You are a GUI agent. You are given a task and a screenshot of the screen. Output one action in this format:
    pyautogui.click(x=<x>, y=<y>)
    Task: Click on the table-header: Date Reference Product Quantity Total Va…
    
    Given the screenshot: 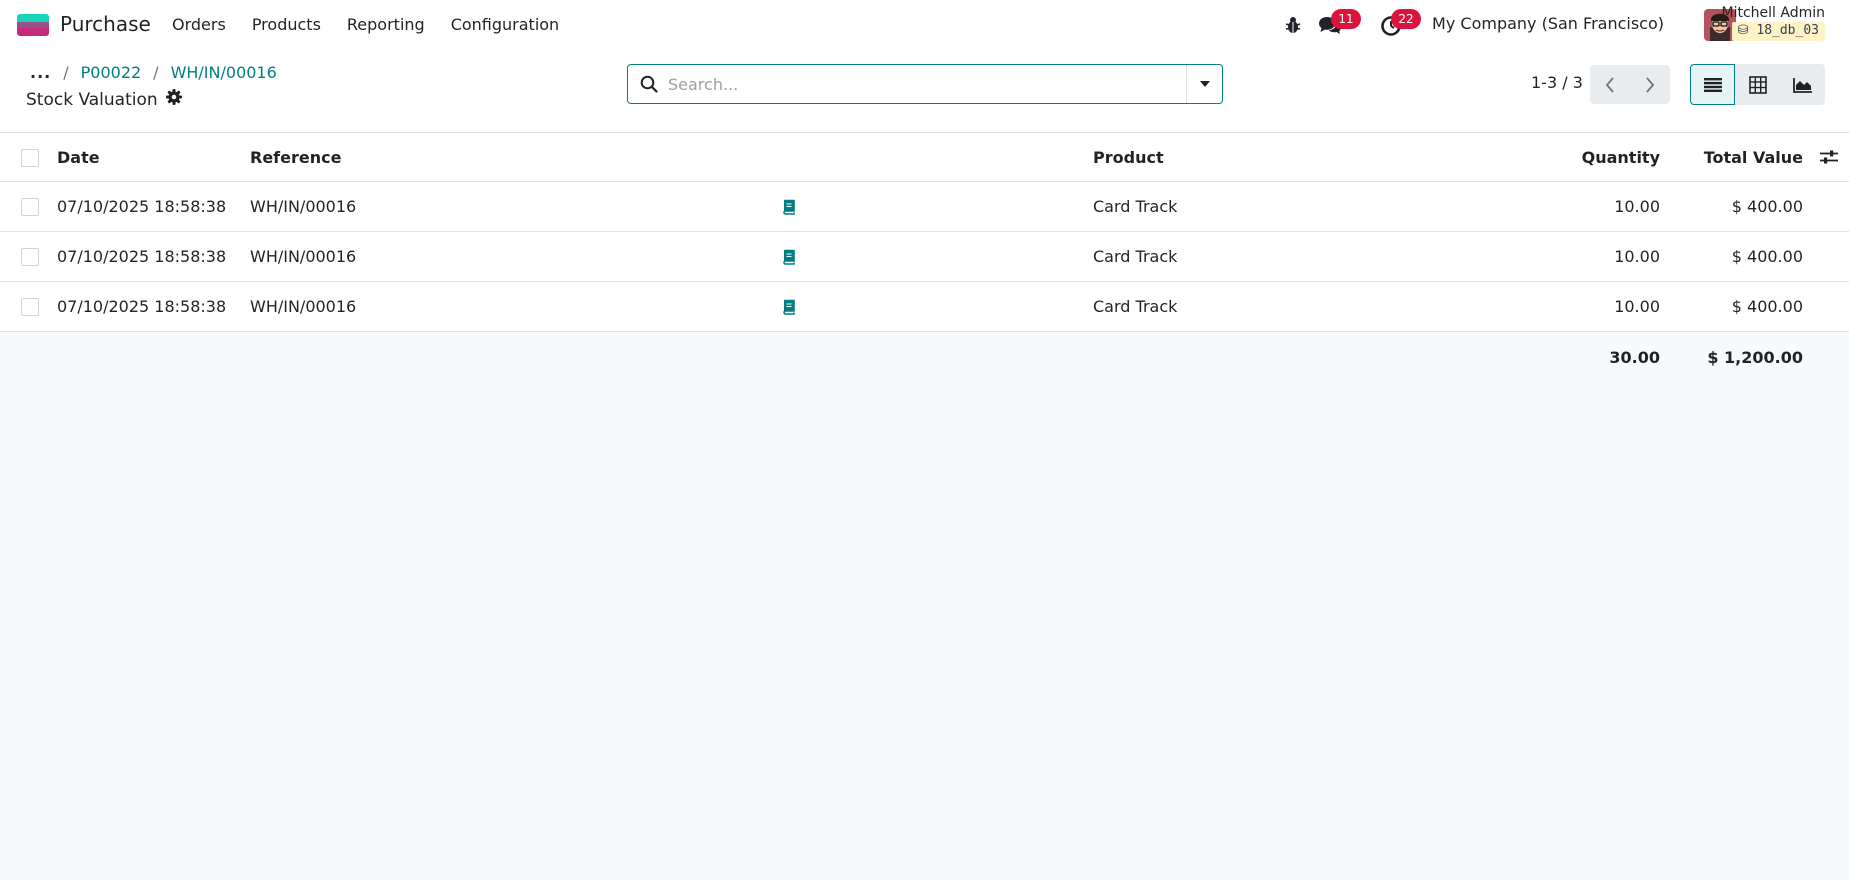 What is the action you would take?
    pyautogui.click(x=924, y=157)
    